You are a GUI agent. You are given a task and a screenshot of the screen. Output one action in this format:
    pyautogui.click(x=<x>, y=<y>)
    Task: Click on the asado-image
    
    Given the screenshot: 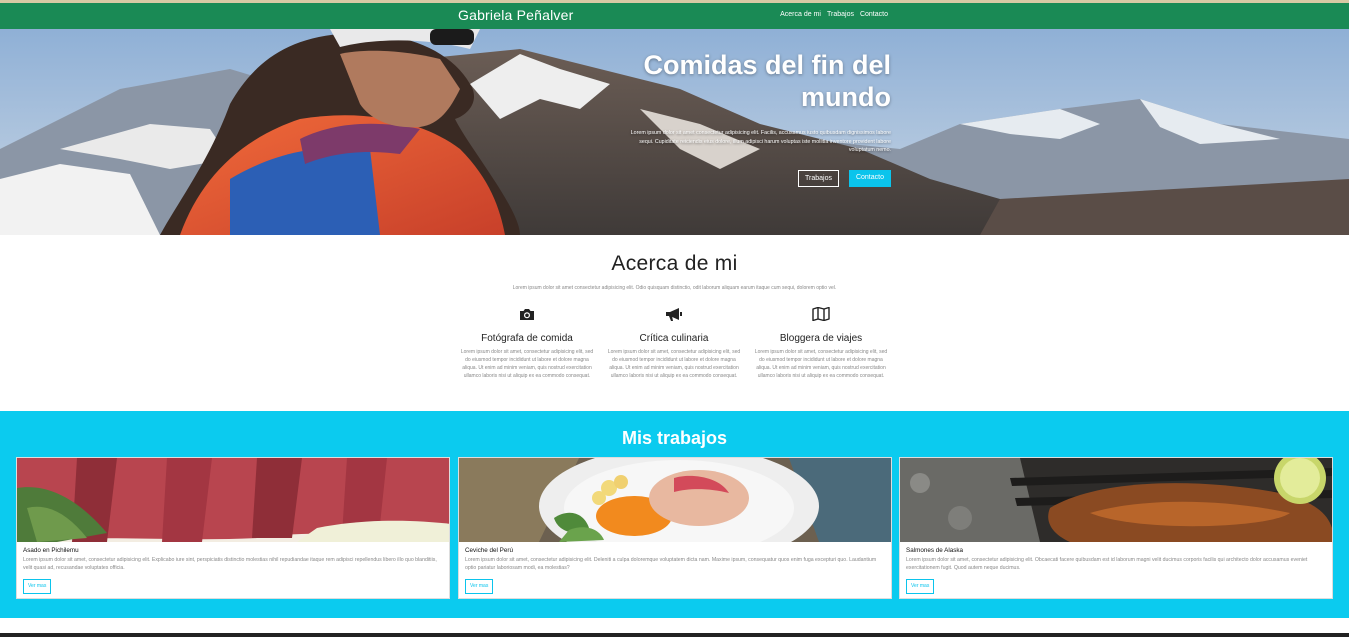 What is the action you would take?
    pyautogui.click(x=233, y=500)
    